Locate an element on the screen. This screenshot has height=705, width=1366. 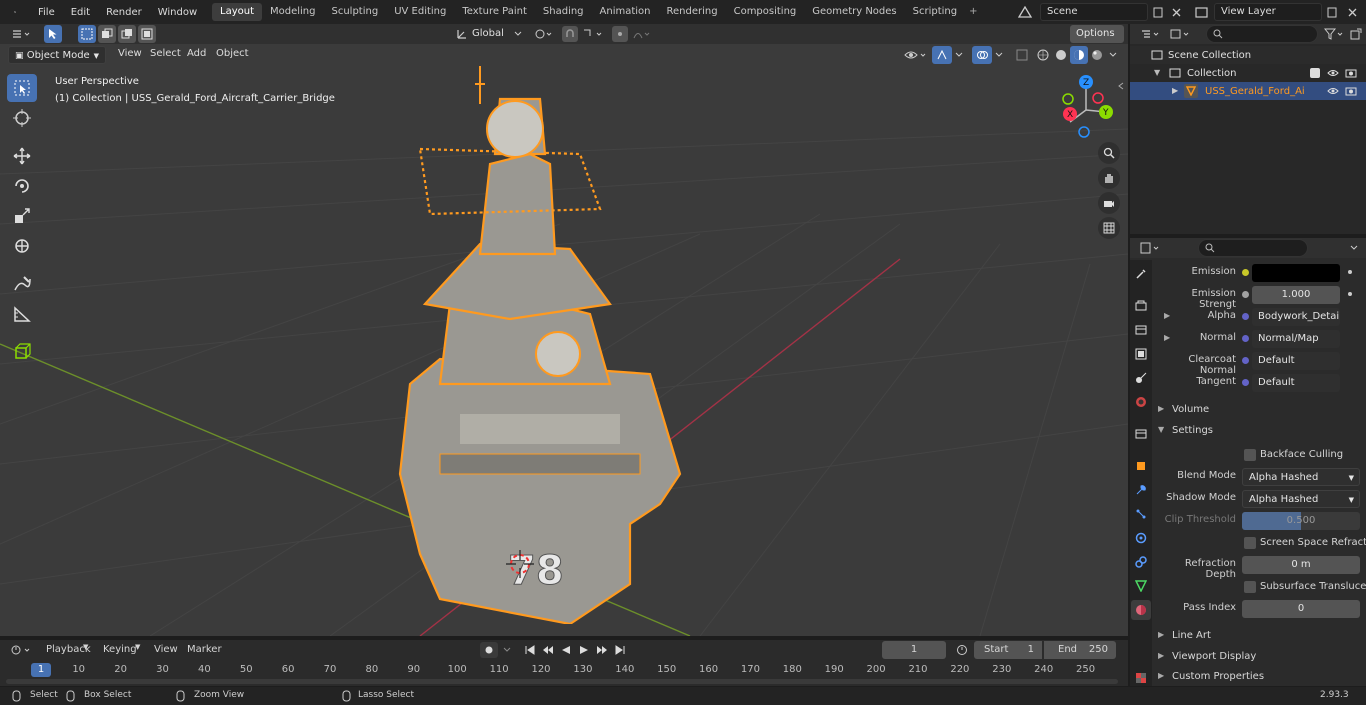
select-subtract-icon is located at coordinates (127, 34).